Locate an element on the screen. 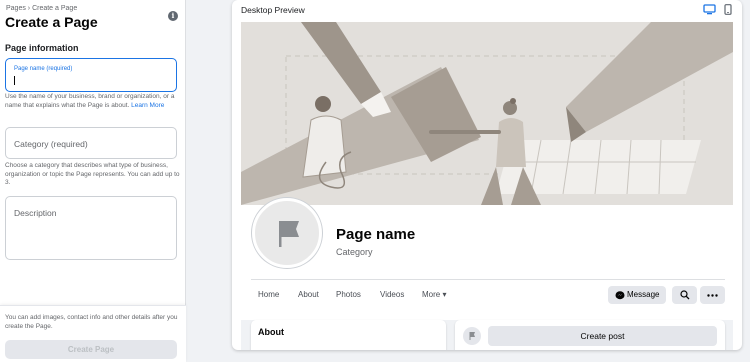 The image size is (750, 362). about-title: About is located at coordinates (271, 332).